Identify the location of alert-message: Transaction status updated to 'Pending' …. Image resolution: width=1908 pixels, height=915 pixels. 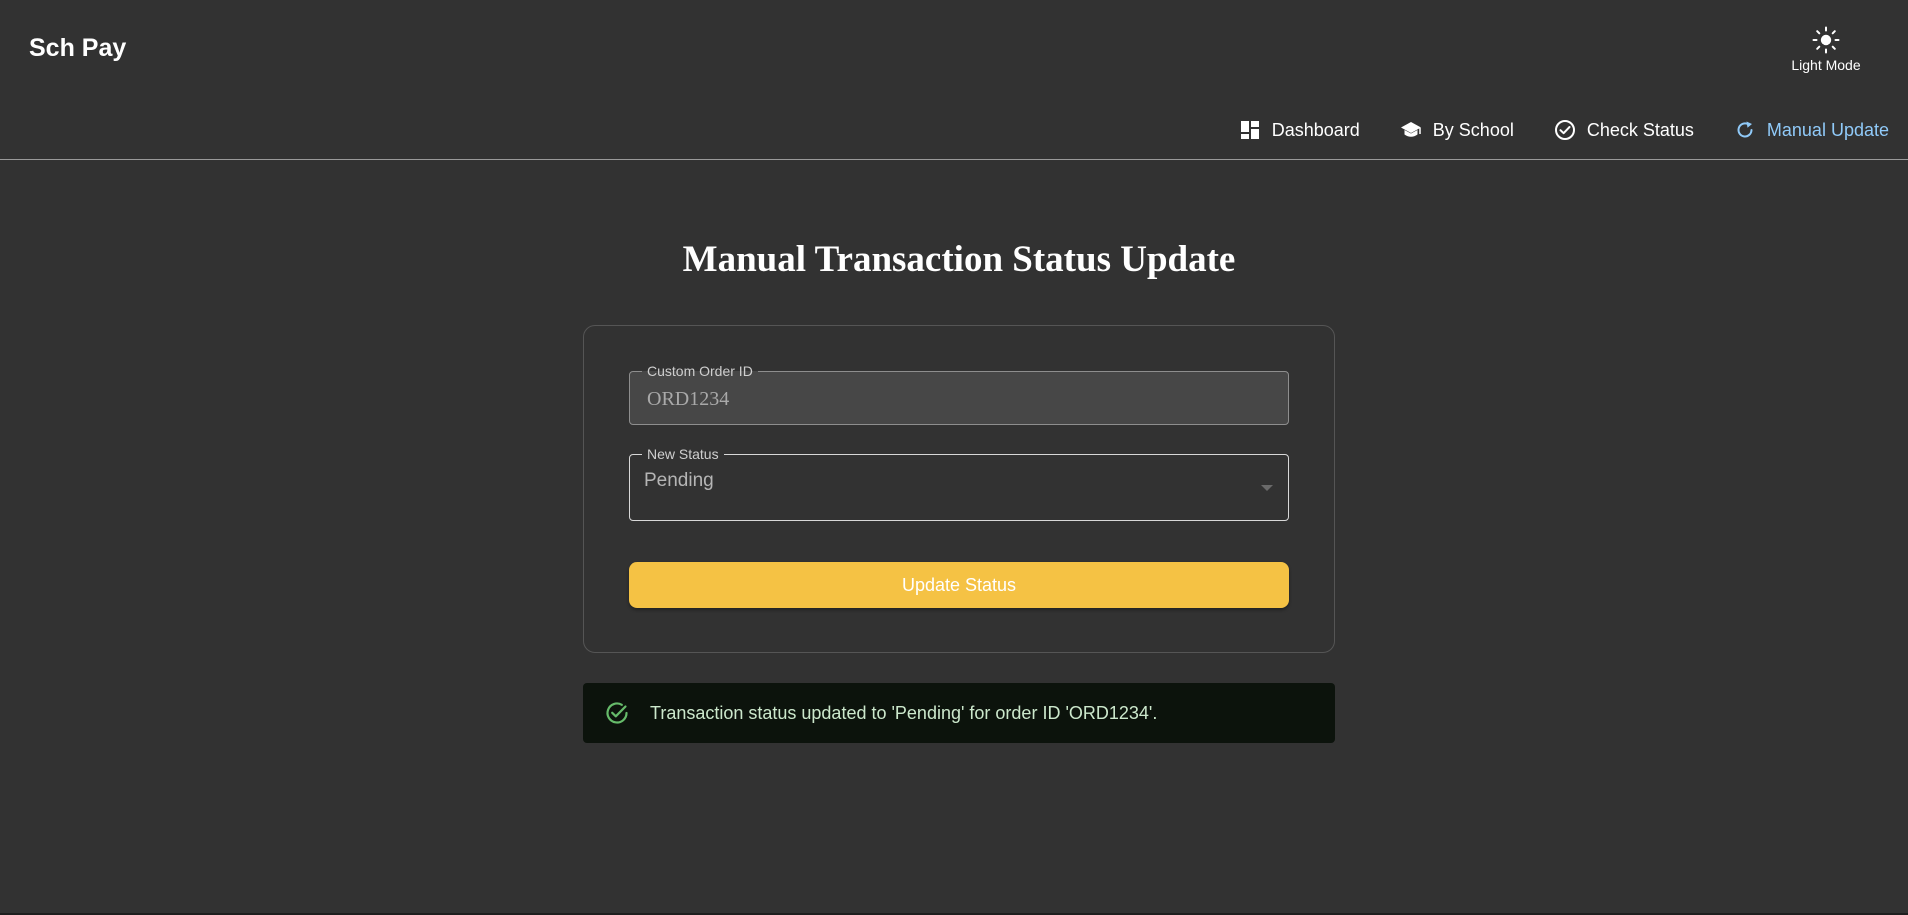
(904, 712).